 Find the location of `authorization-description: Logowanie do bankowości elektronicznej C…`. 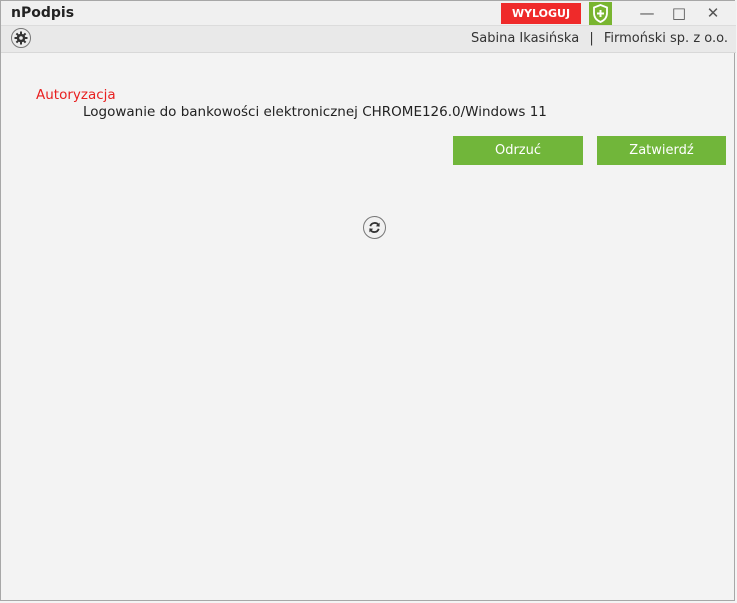

authorization-description: Logowanie do bankowości elektronicznej C… is located at coordinates (315, 112).